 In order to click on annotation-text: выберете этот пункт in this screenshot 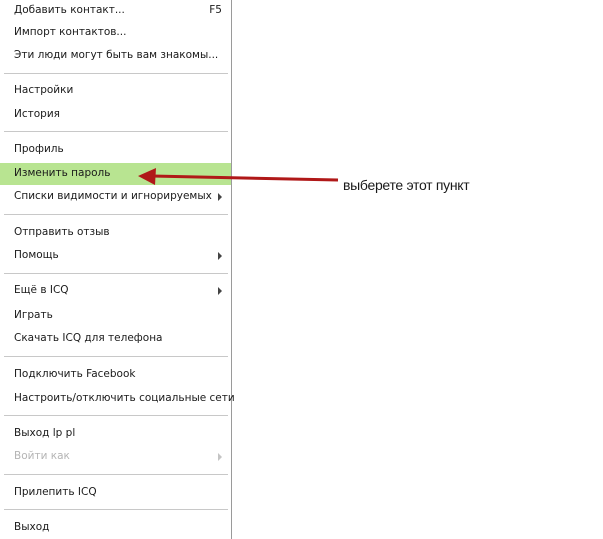, I will do `click(406, 185)`.